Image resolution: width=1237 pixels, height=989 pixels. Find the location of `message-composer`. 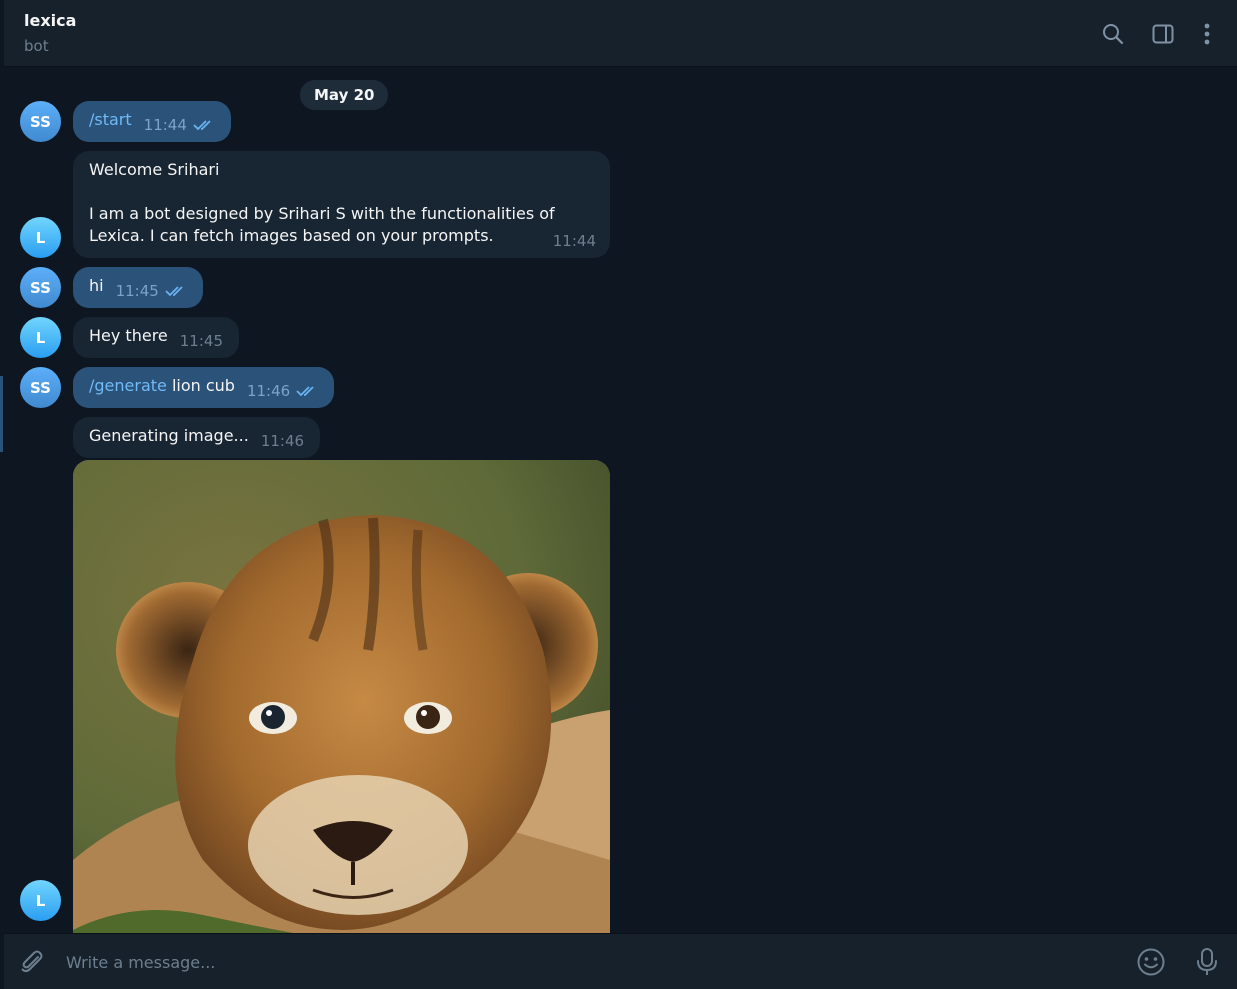

message-composer is located at coordinates (620, 961).